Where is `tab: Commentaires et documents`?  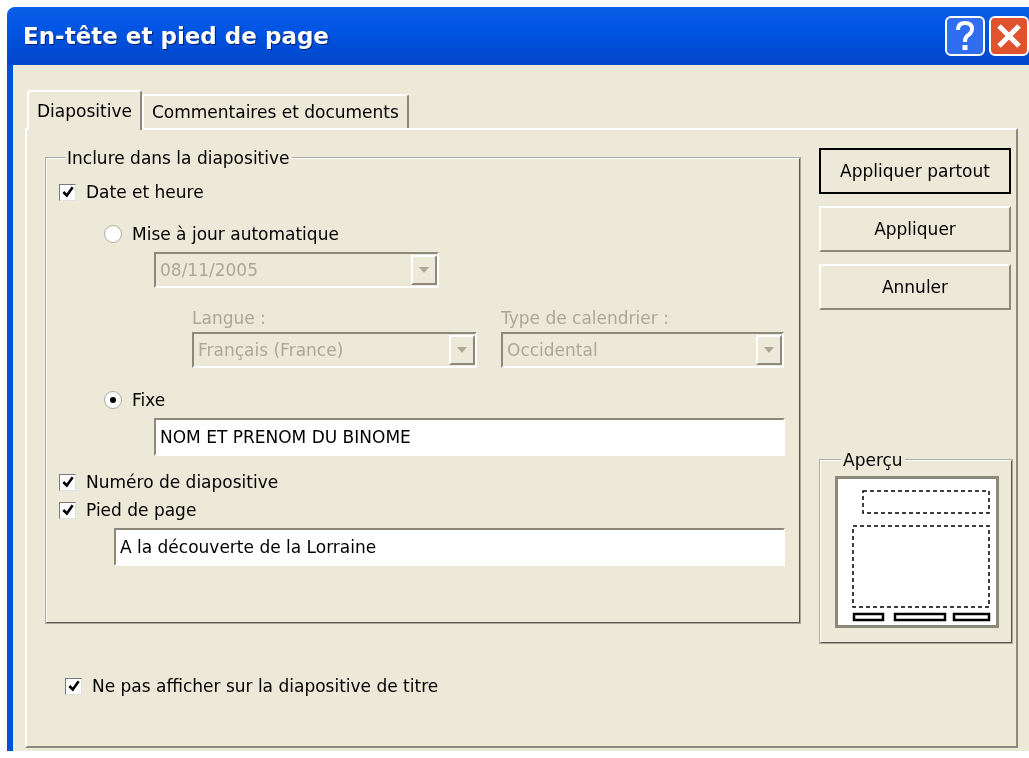 tab: Commentaires et documents is located at coordinates (275, 111).